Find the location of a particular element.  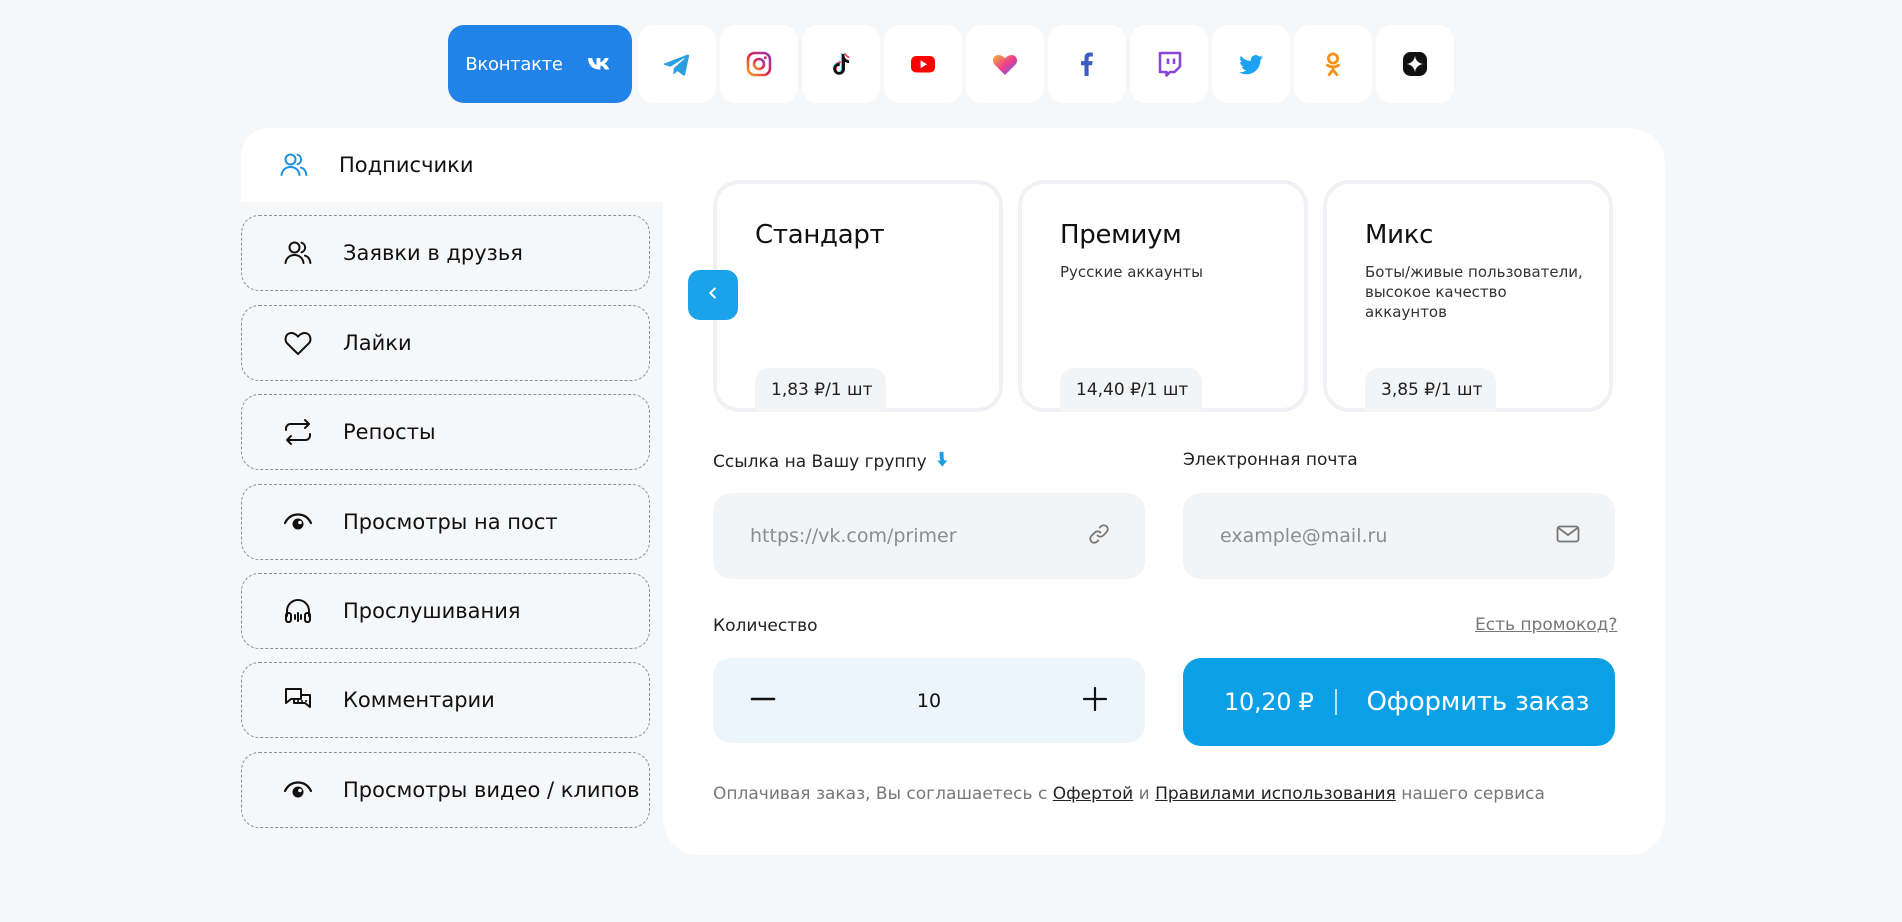

sidebar-item-subscribers: Подписчики is located at coordinates (453, 165).